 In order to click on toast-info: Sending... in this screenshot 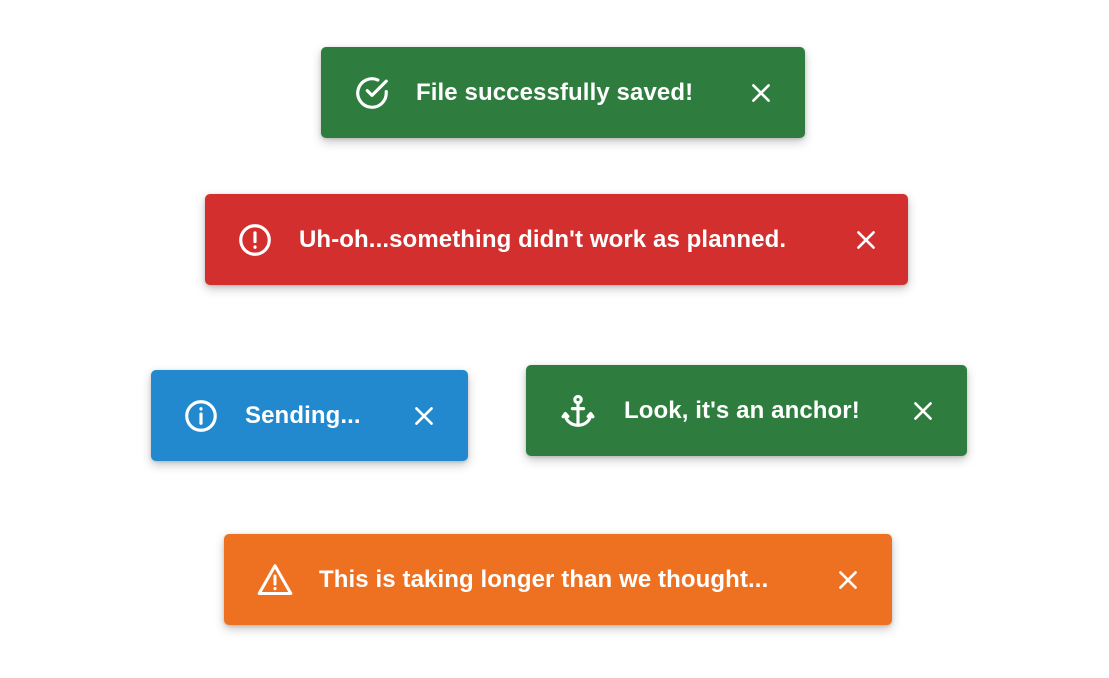, I will do `click(309, 415)`.